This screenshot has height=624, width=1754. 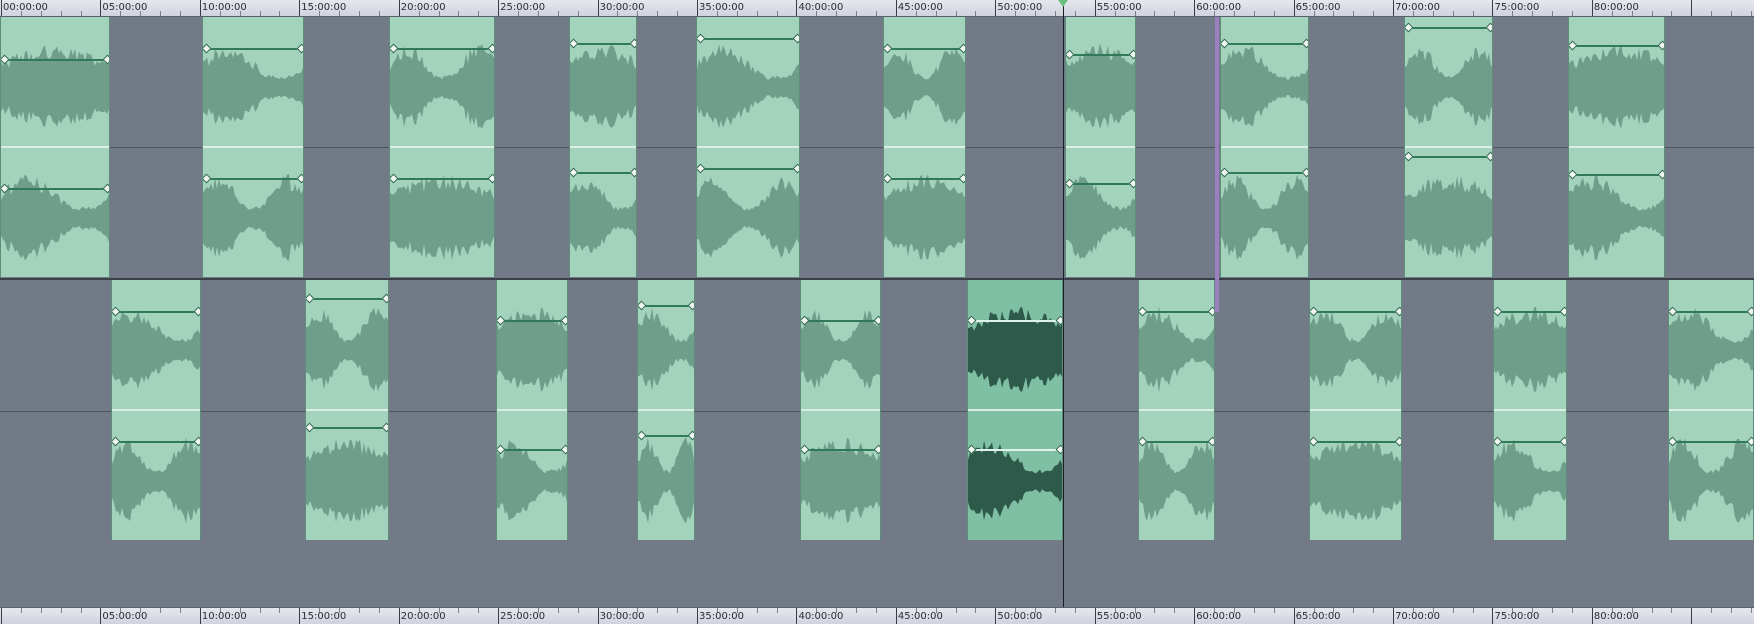 What do you see at coordinates (1020, 616) in the screenshot?
I see `ruler-bottom-tick-label: 50:00:00` at bounding box center [1020, 616].